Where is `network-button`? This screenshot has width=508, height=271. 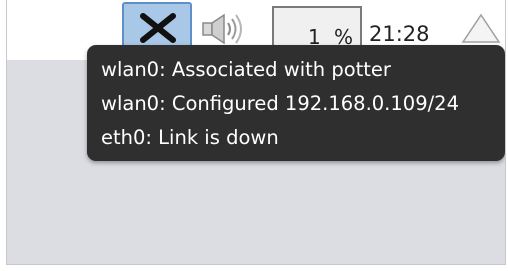
network-button is located at coordinates (157, 26).